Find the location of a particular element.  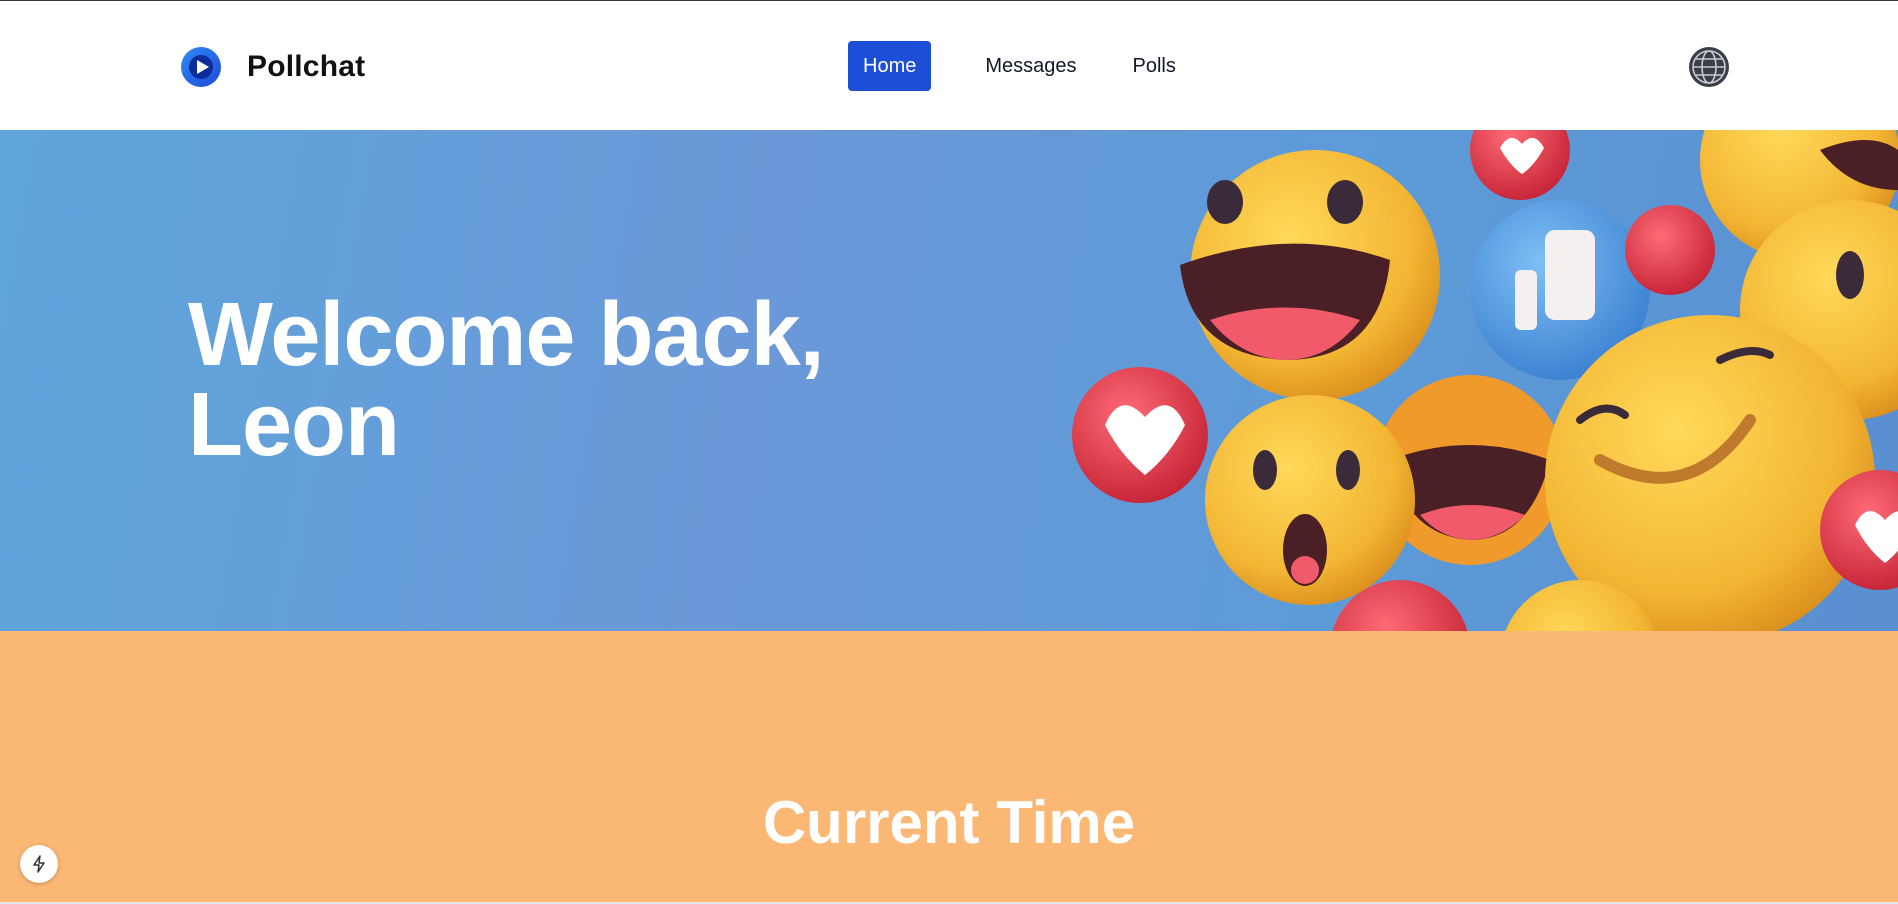

welcome-line: Welcome back, is located at coordinates (506, 335).